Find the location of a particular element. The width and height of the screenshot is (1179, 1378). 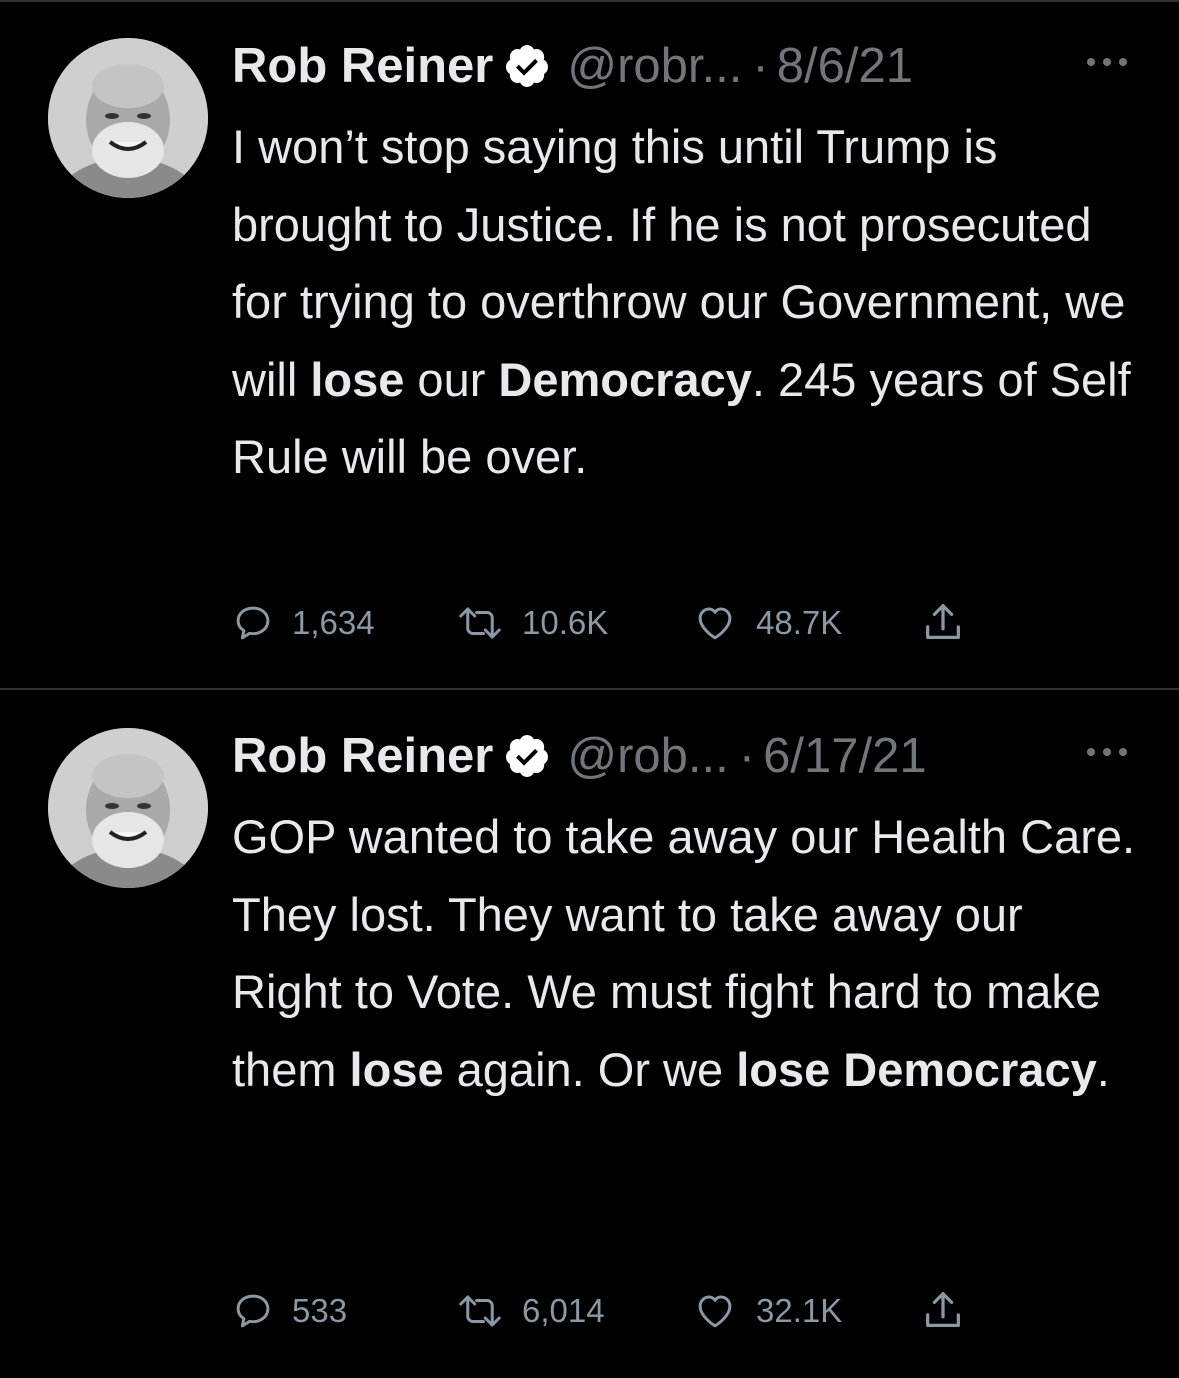

tweet-header: Rob Reiner @rob... · 6/17/21 is located at coordinates (579, 756).